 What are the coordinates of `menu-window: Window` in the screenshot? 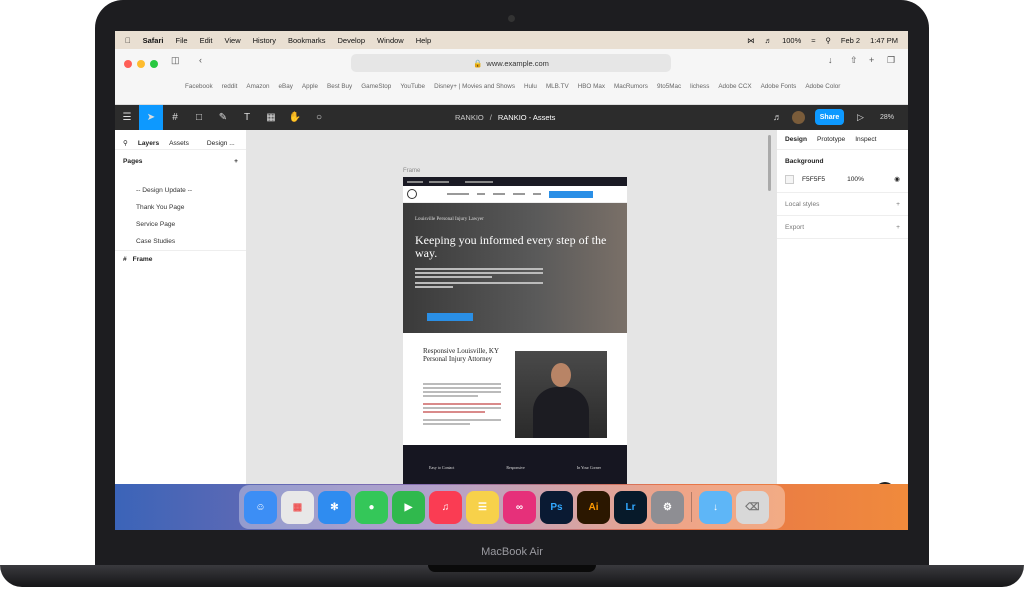 It's located at (390, 40).